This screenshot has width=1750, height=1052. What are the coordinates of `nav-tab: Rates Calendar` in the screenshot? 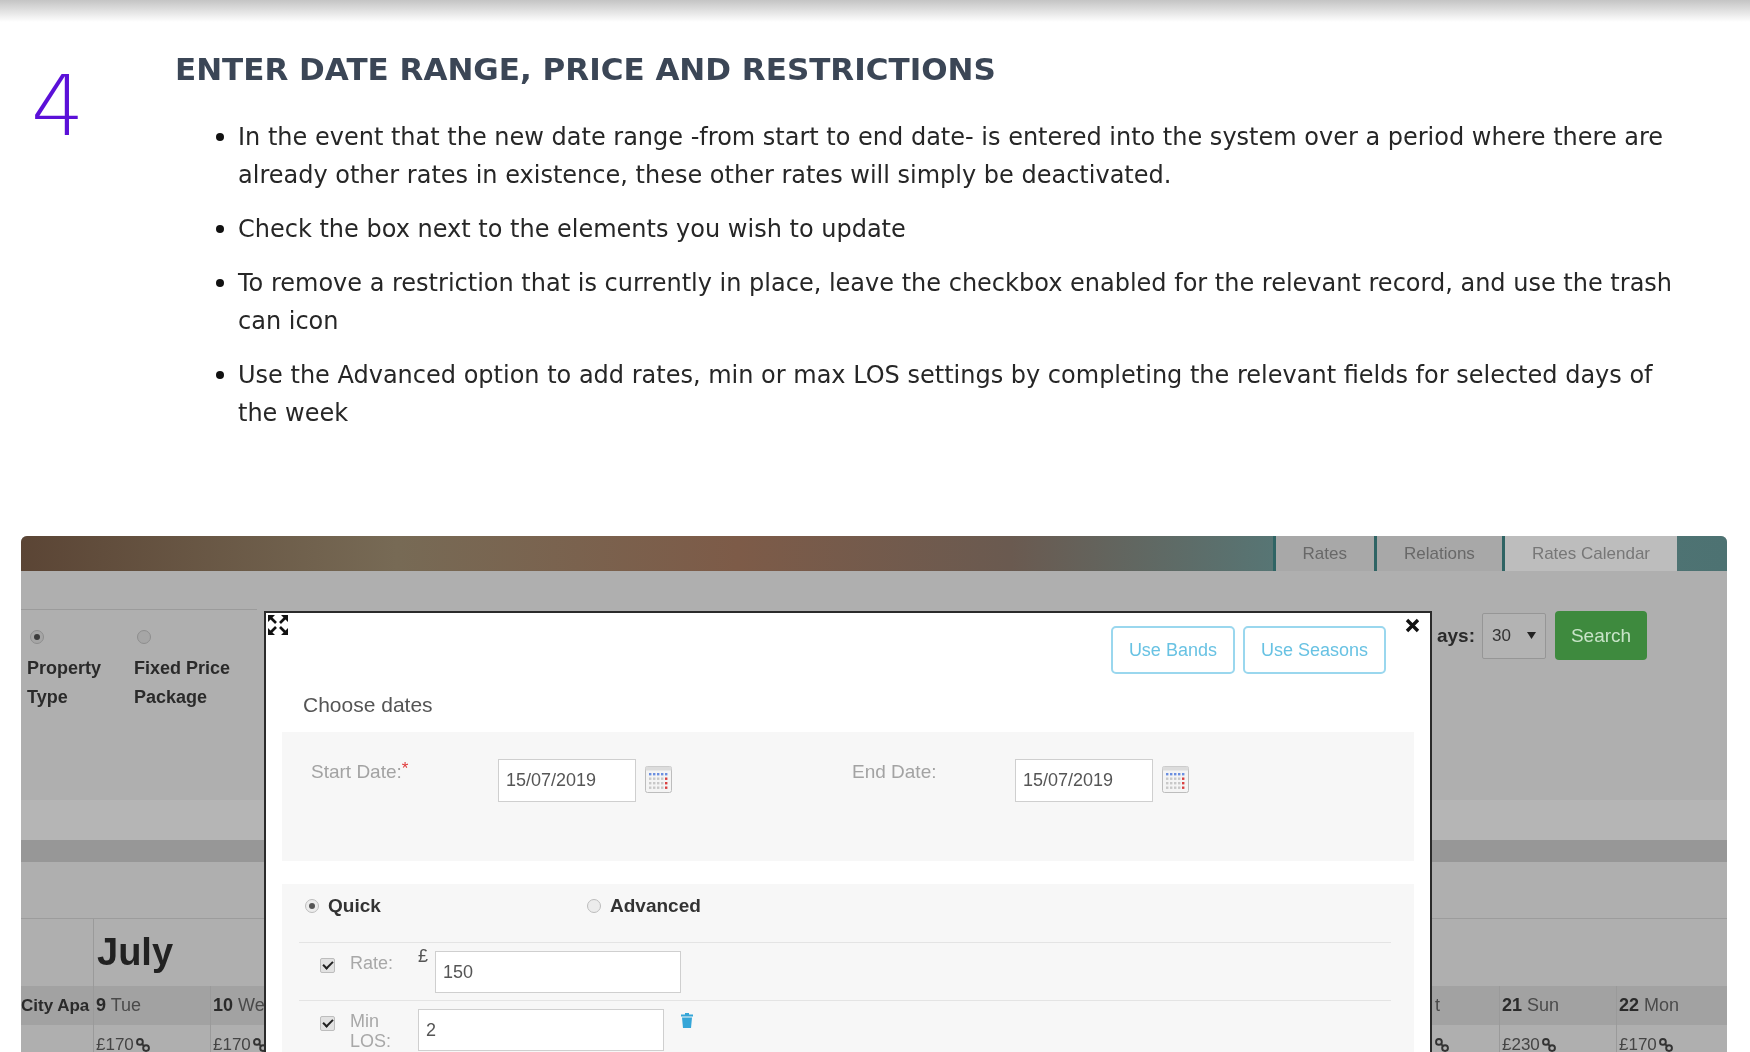 It's located at (1589, 553).